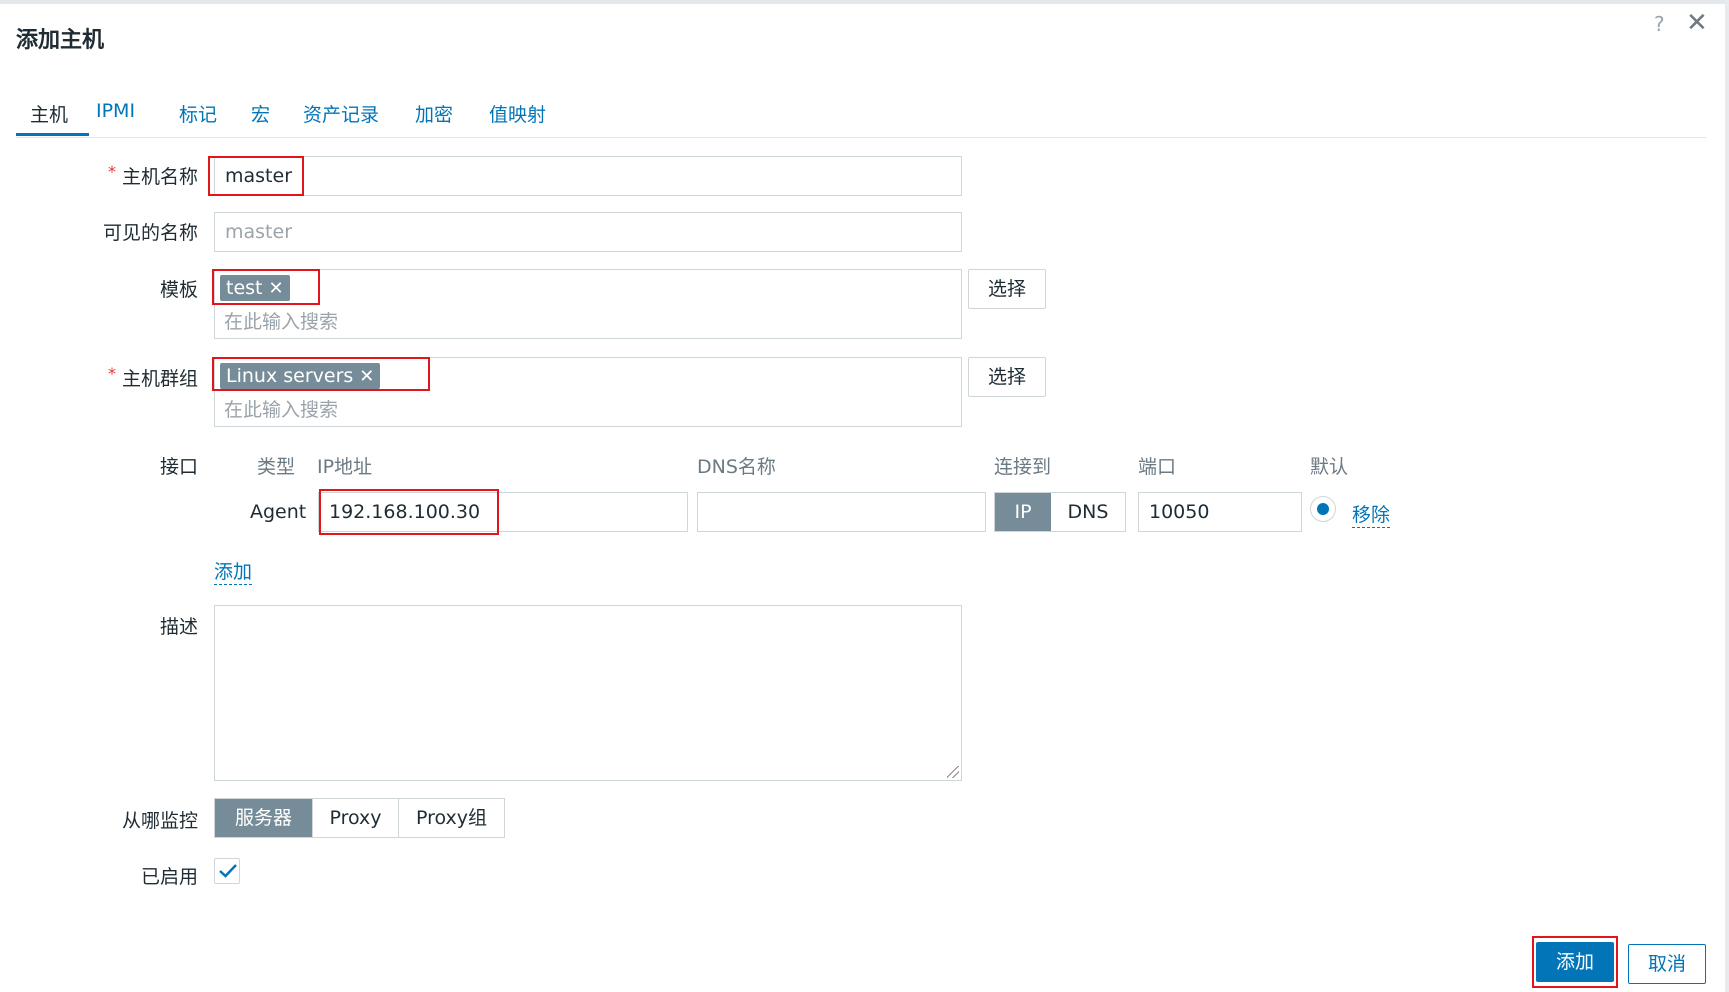 This screenshot has height=992, width=1729. What do you see at coordinates (198, 113) in the screenshot?
I see `tab-tags: 标记` at bounding box center [198, 113].